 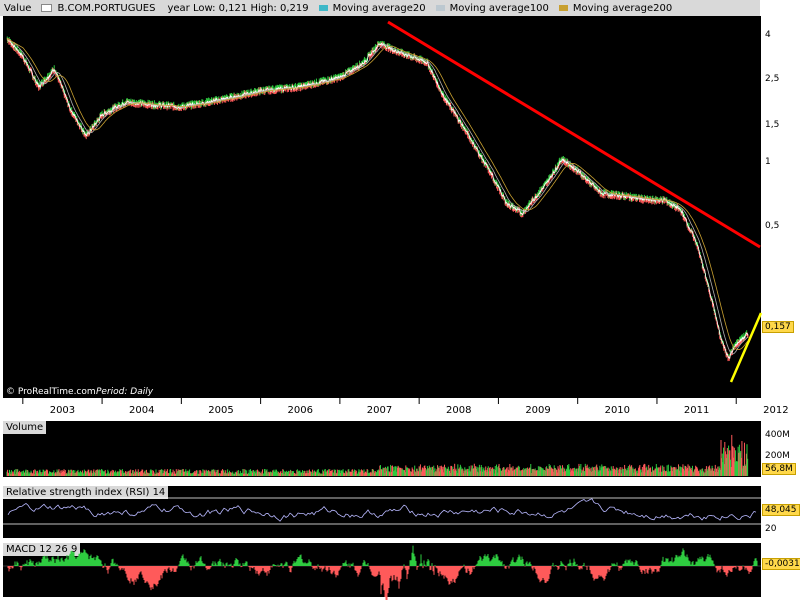 What do you see at coordinates (382, 510) in the screenshot?
I see `rsi-line` at bounding box center [382, 510].